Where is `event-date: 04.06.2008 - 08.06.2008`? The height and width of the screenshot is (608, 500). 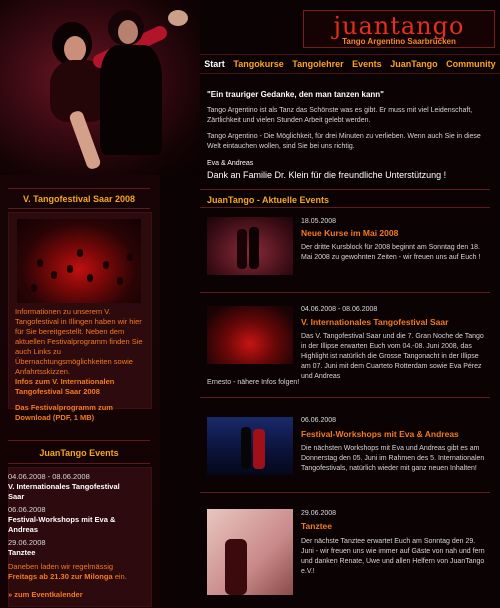
event-date: 04.06.2008 - 08.06.2008 is located at coordinates (339, 309).